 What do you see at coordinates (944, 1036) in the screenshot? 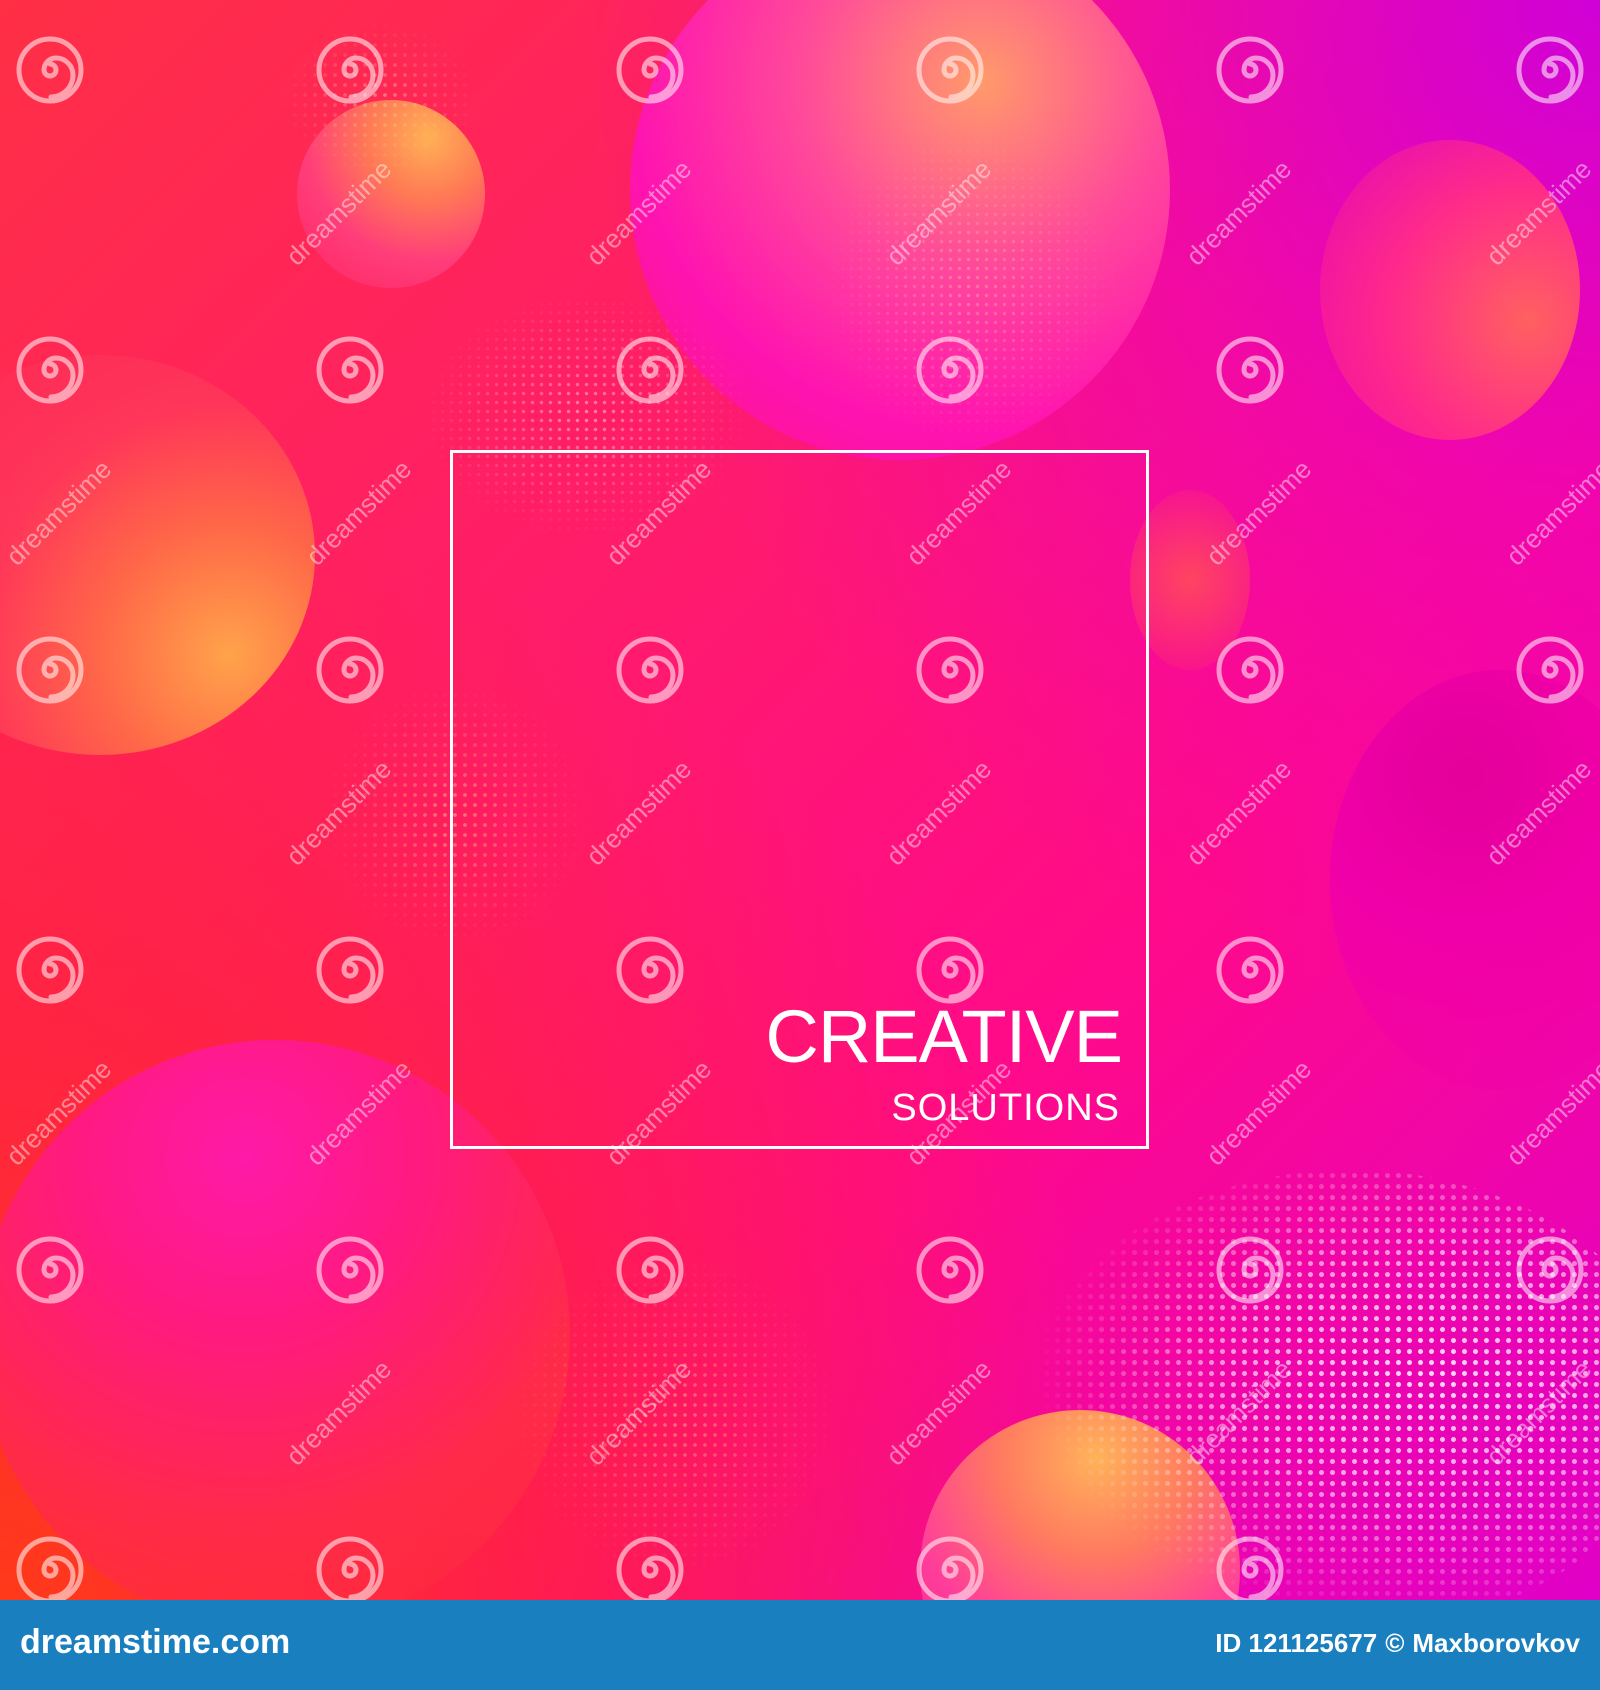
I see `headline-text: CREATIVE` at bounding box center [944, 1036].